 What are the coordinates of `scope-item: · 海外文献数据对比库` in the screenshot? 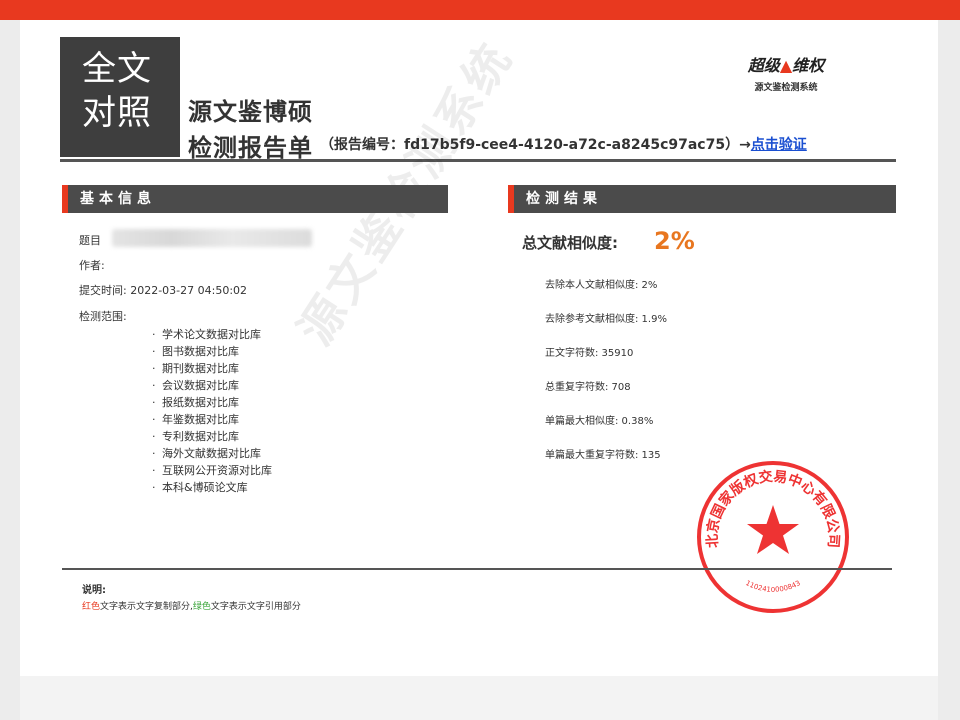 It's located at (206, 453).